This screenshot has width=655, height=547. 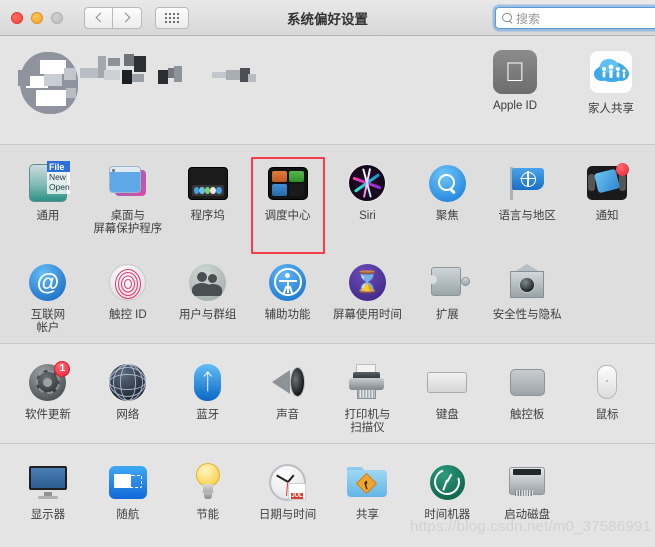 I want to click on pref-mission-control: 调度中心, so click(x=288, y=204).